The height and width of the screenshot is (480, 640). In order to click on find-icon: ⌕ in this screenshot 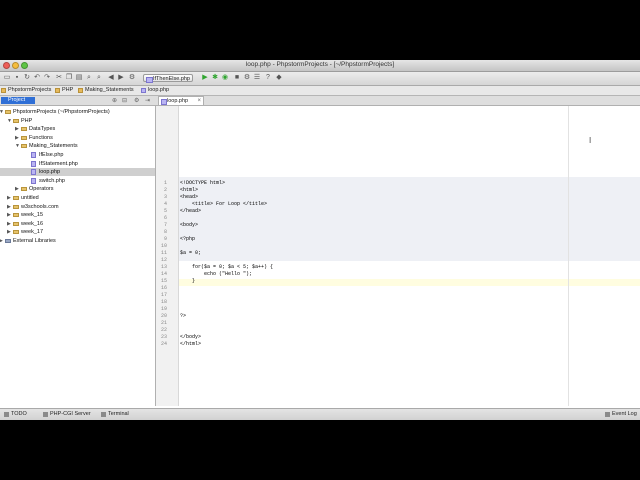, I will do `click(89, 78)`.